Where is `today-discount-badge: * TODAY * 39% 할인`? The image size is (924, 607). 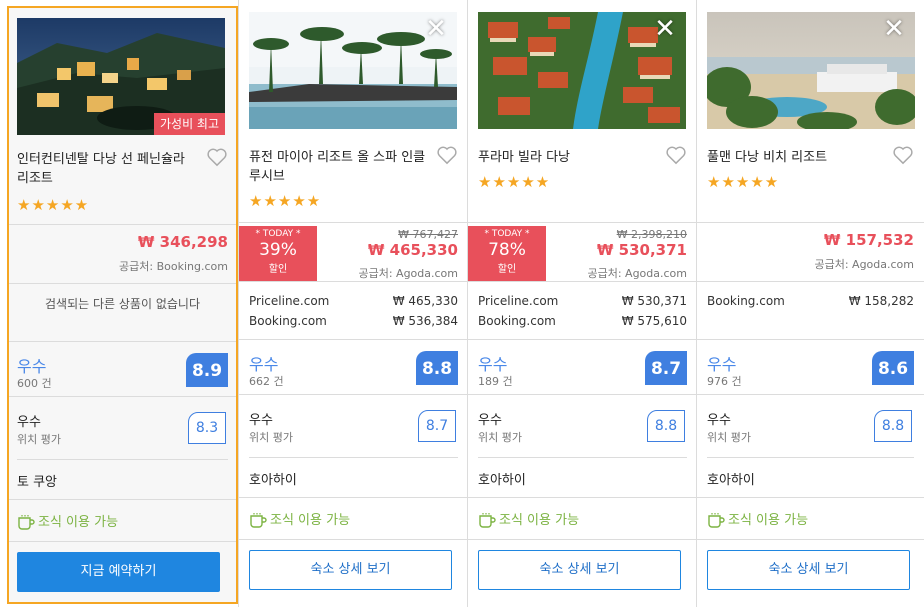
today-discount-badge: * TODAY * 39% 할인 is located at coordinates (278, 253).